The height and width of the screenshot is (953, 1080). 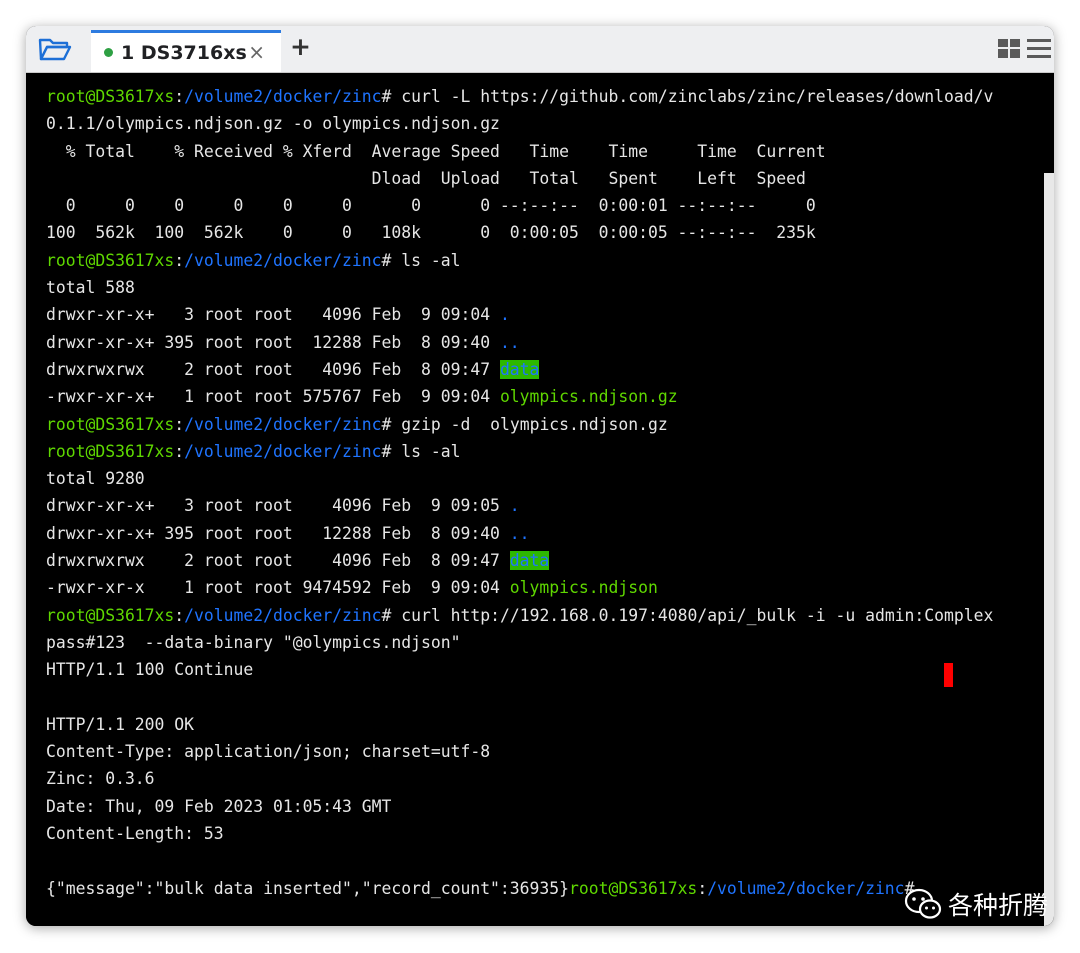 What do you see at coordinates (1049, 549) in the screenshot?
I see `scrollbar` at bounding box center [1049, 549].